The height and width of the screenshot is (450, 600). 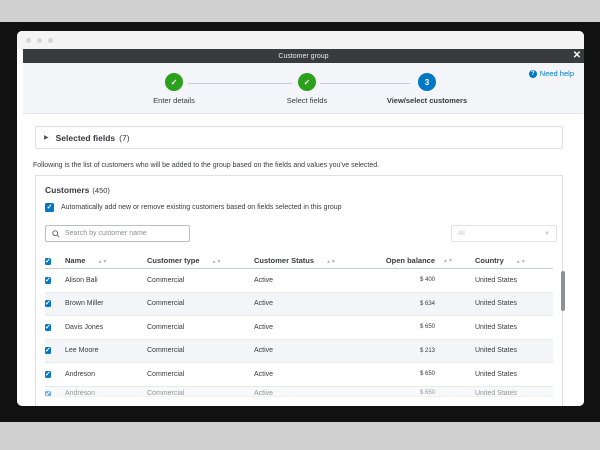 I want to click on filter-value: All, so click(x=461, y=233).